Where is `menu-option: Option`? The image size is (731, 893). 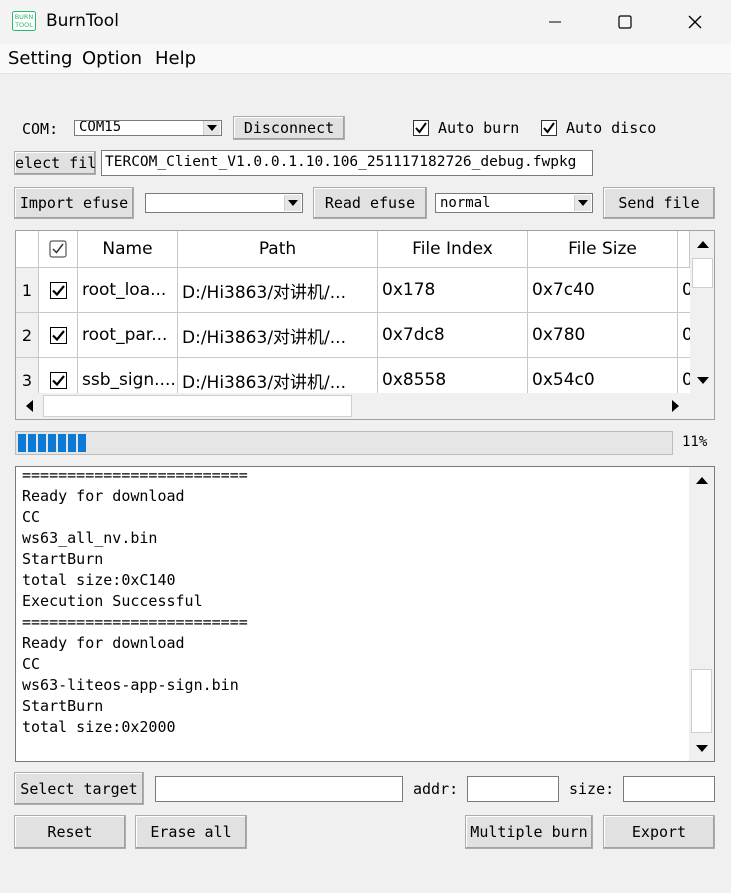
menu-option: Option is located at coordinates (112, 58).